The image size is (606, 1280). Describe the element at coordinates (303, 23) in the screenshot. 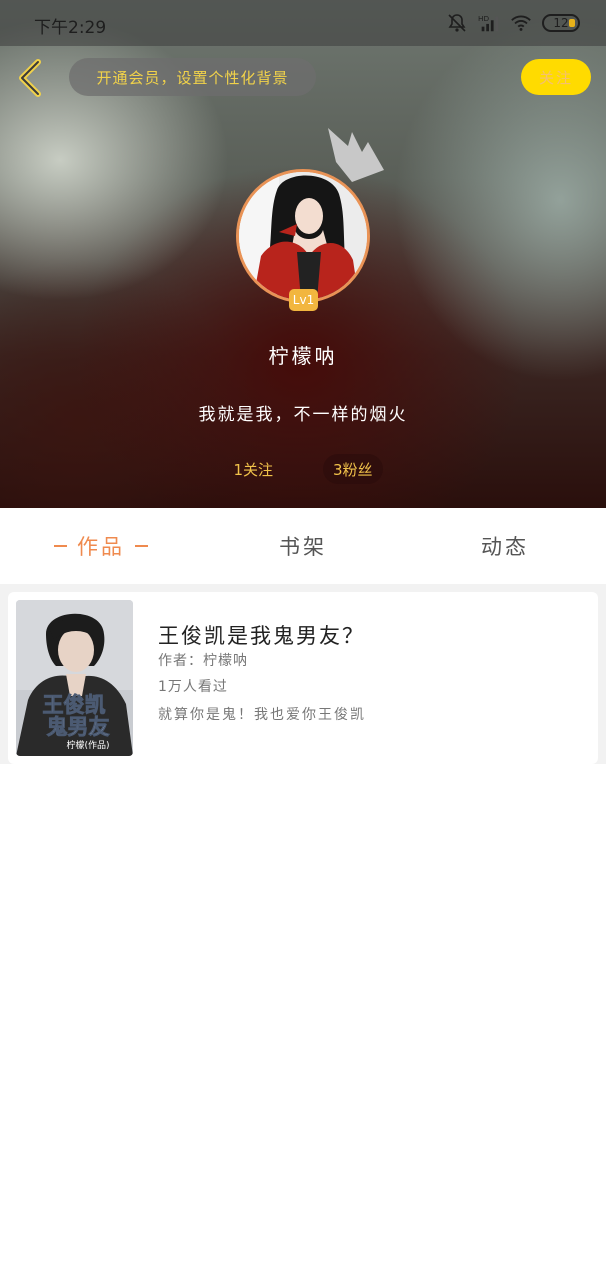

I see `status-bar: 下午2:29 HD 12` at that location.